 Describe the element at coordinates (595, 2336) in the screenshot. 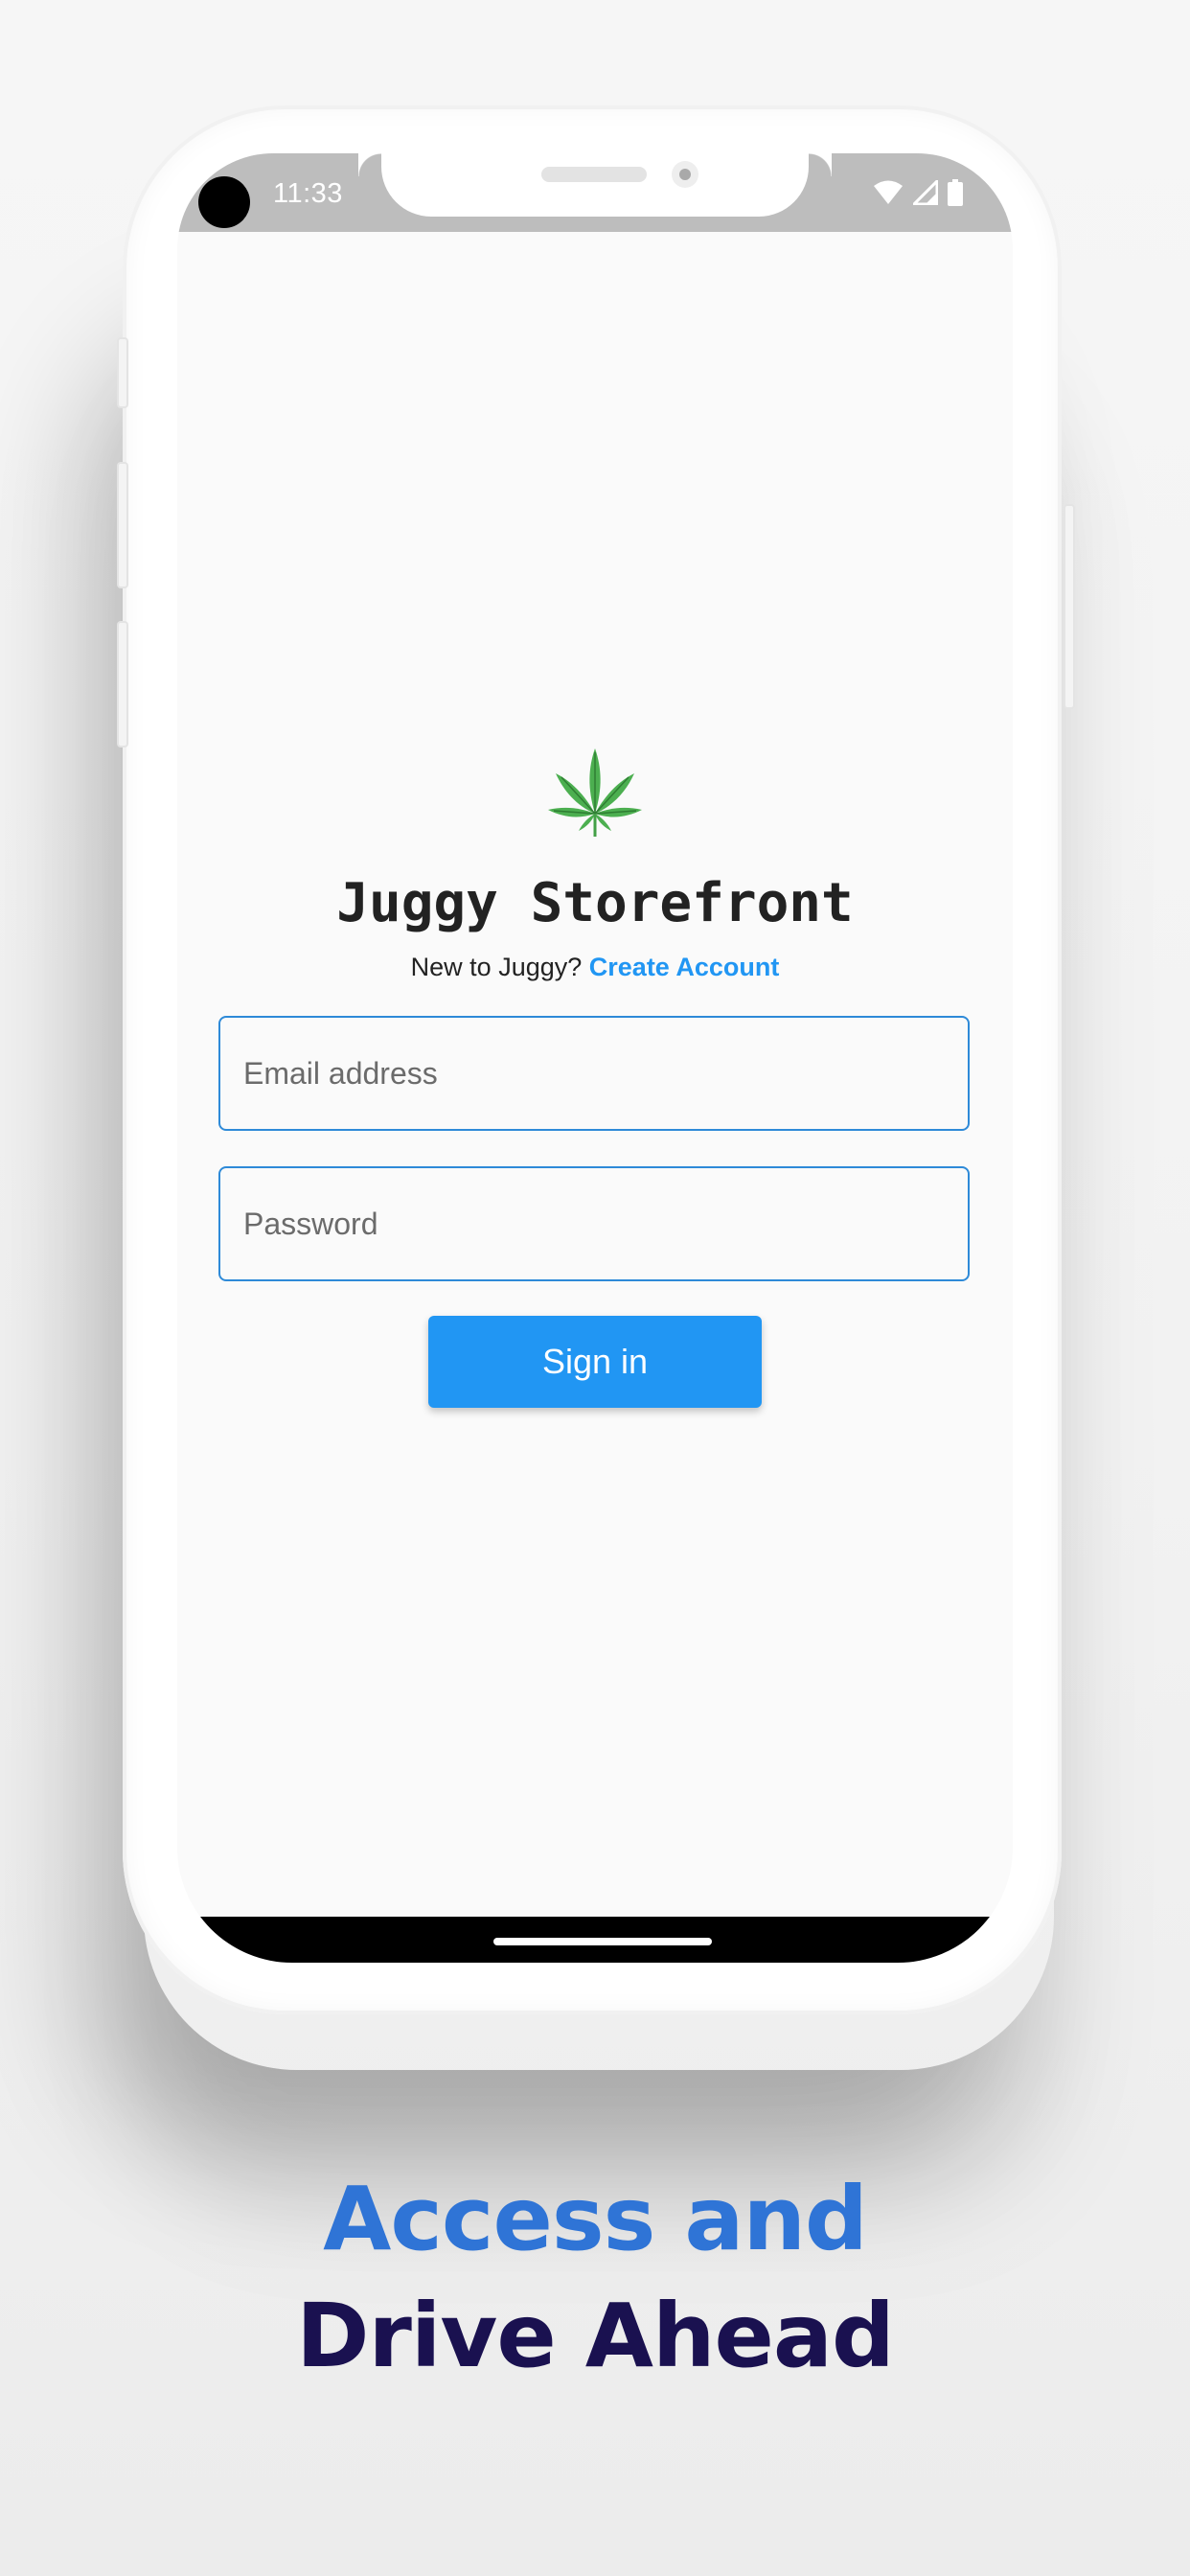

I see `tagline-line-2: Drive Ahead` at that location.